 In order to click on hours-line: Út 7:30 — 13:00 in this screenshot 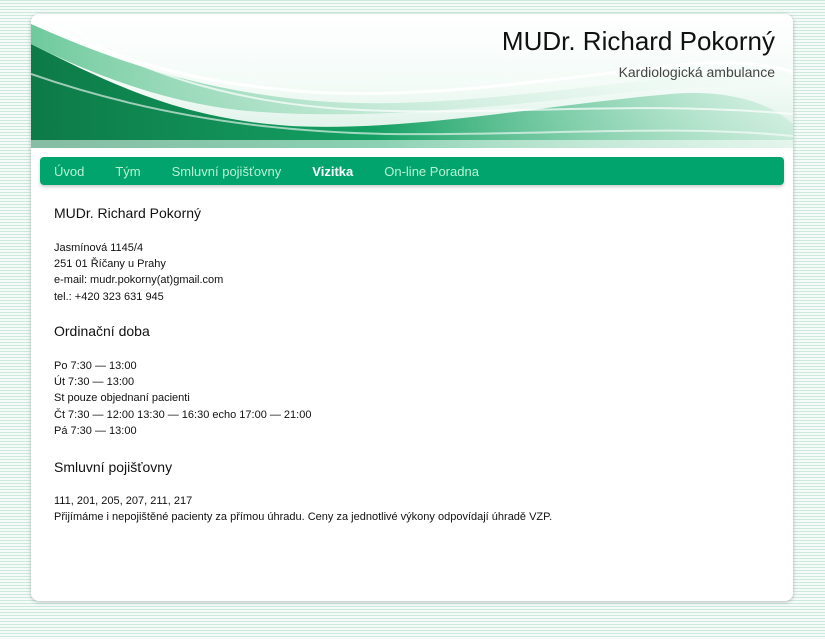, I will do `click(94, 382)`.